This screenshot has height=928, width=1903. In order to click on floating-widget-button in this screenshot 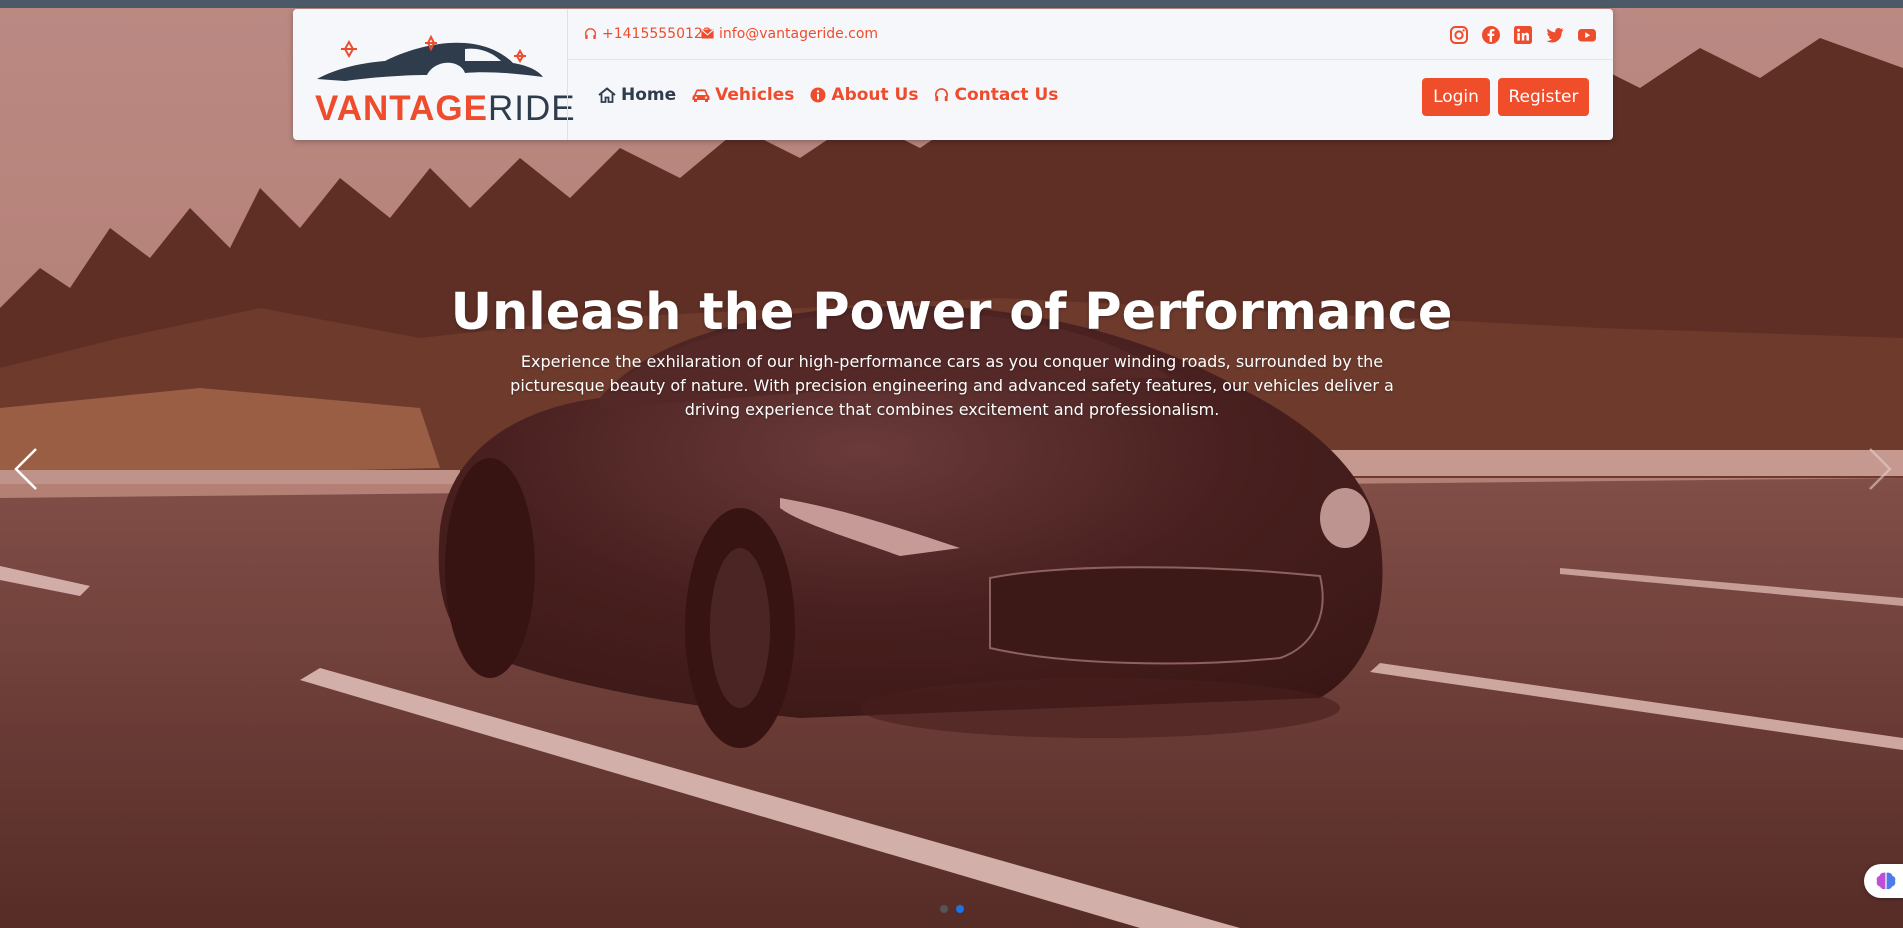, I will do `click(1883, 881)`.